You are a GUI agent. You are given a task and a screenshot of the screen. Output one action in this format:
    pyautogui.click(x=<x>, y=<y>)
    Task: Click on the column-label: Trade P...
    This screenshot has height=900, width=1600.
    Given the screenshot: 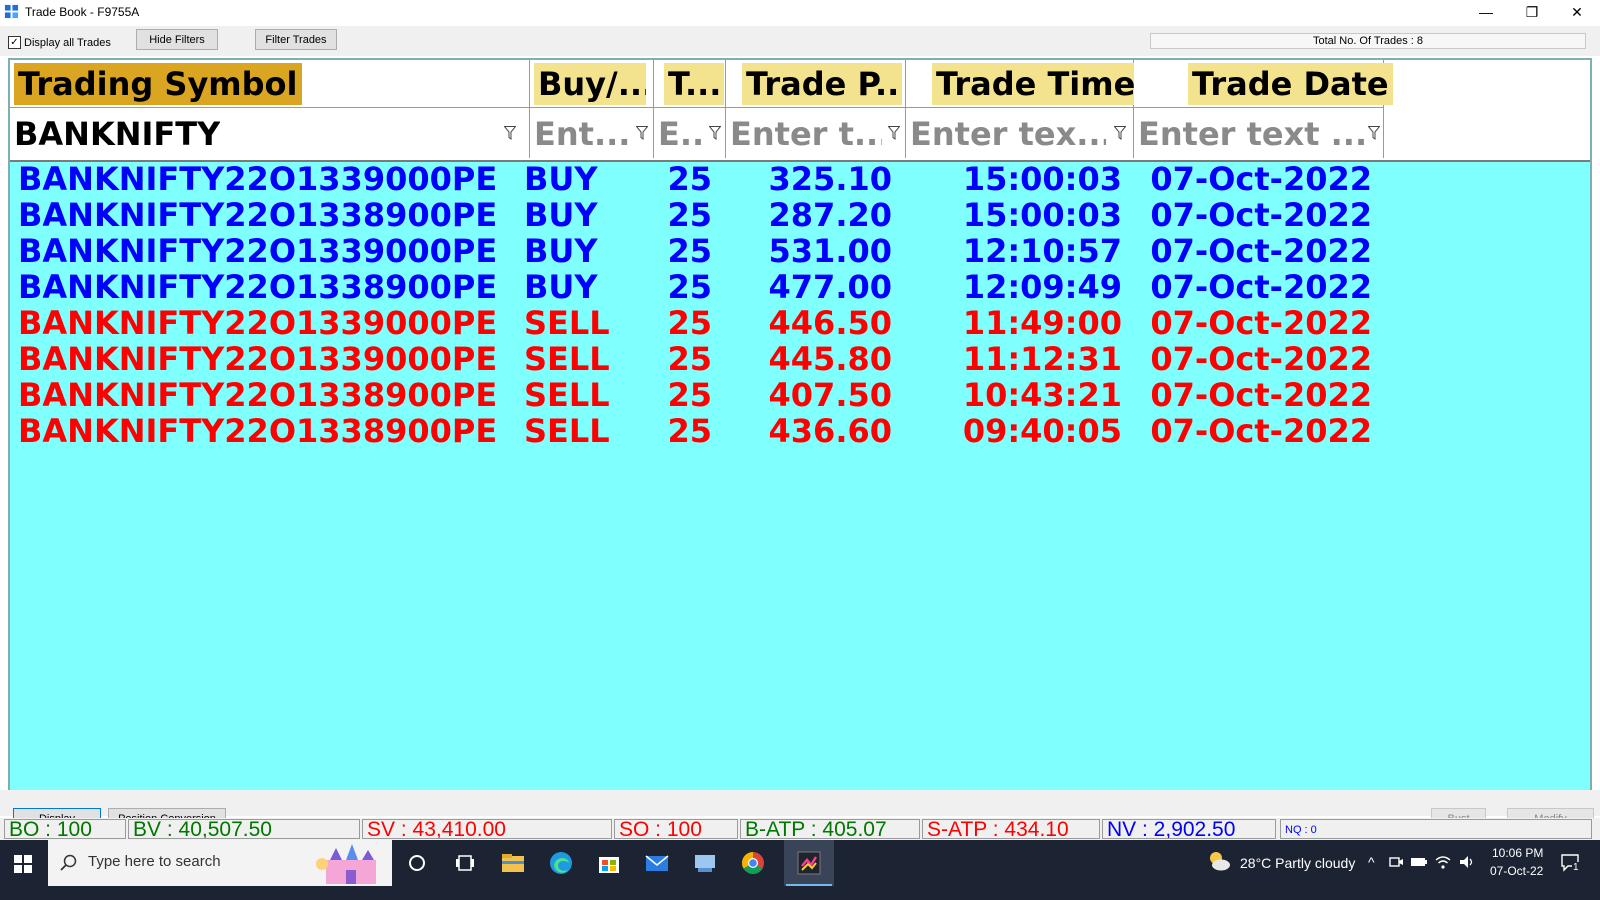 What is the action you would take?
    pyautogui.click(x=822, y=84)
    